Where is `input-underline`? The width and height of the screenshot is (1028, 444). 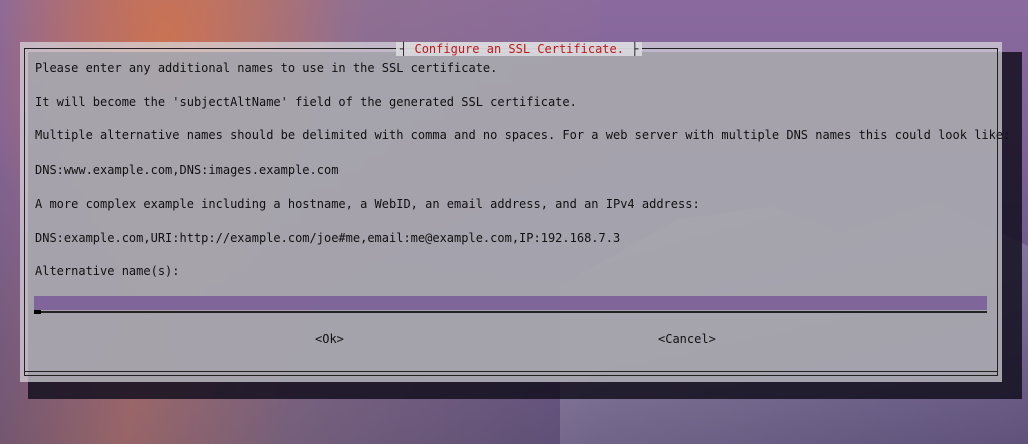
input-underline is located at coordinates (510, 312).